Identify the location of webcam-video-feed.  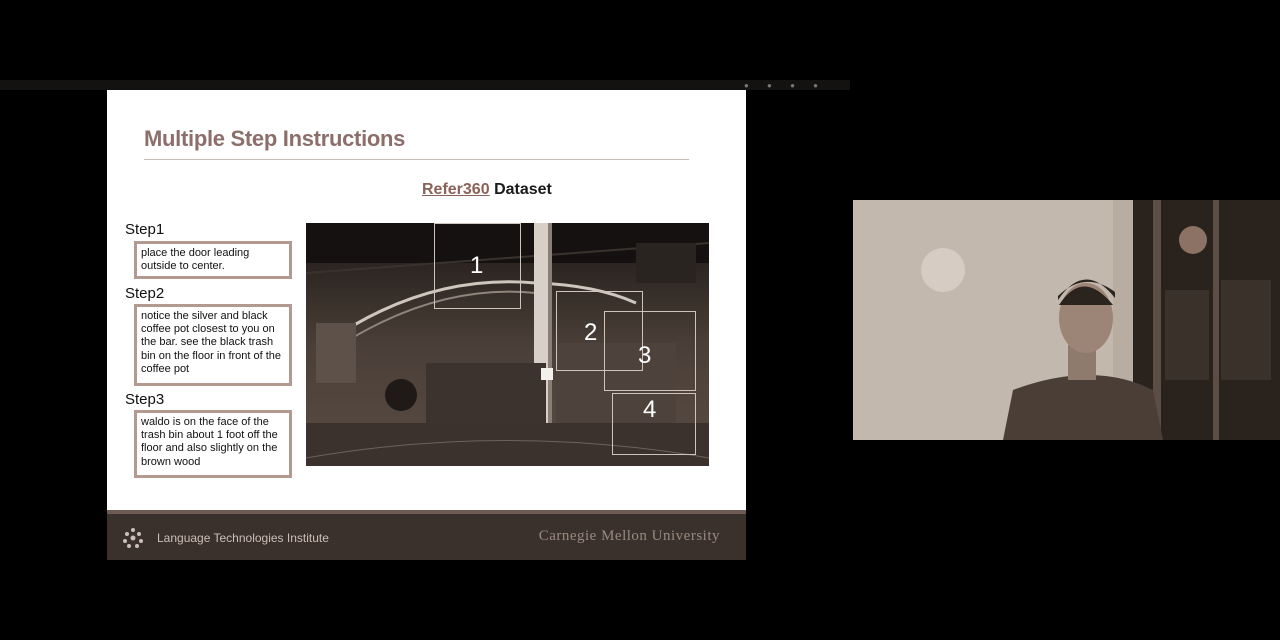
(1066, 320).